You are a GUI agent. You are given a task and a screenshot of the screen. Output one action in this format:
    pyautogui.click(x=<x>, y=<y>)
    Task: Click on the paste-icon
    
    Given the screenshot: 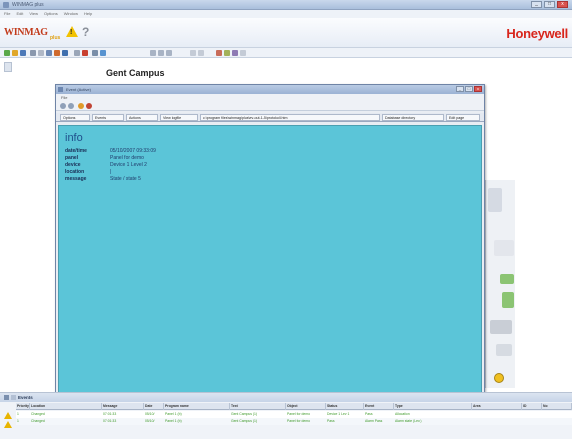 What is the action you would take?
    pyautogui.click(x=57, y=53)
    